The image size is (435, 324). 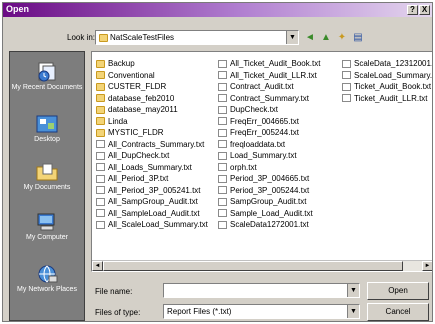 What do you see at coordinates (47, 139) in the screenshot?
I see `place-label: Desktop` at bounding box center [47, 139].